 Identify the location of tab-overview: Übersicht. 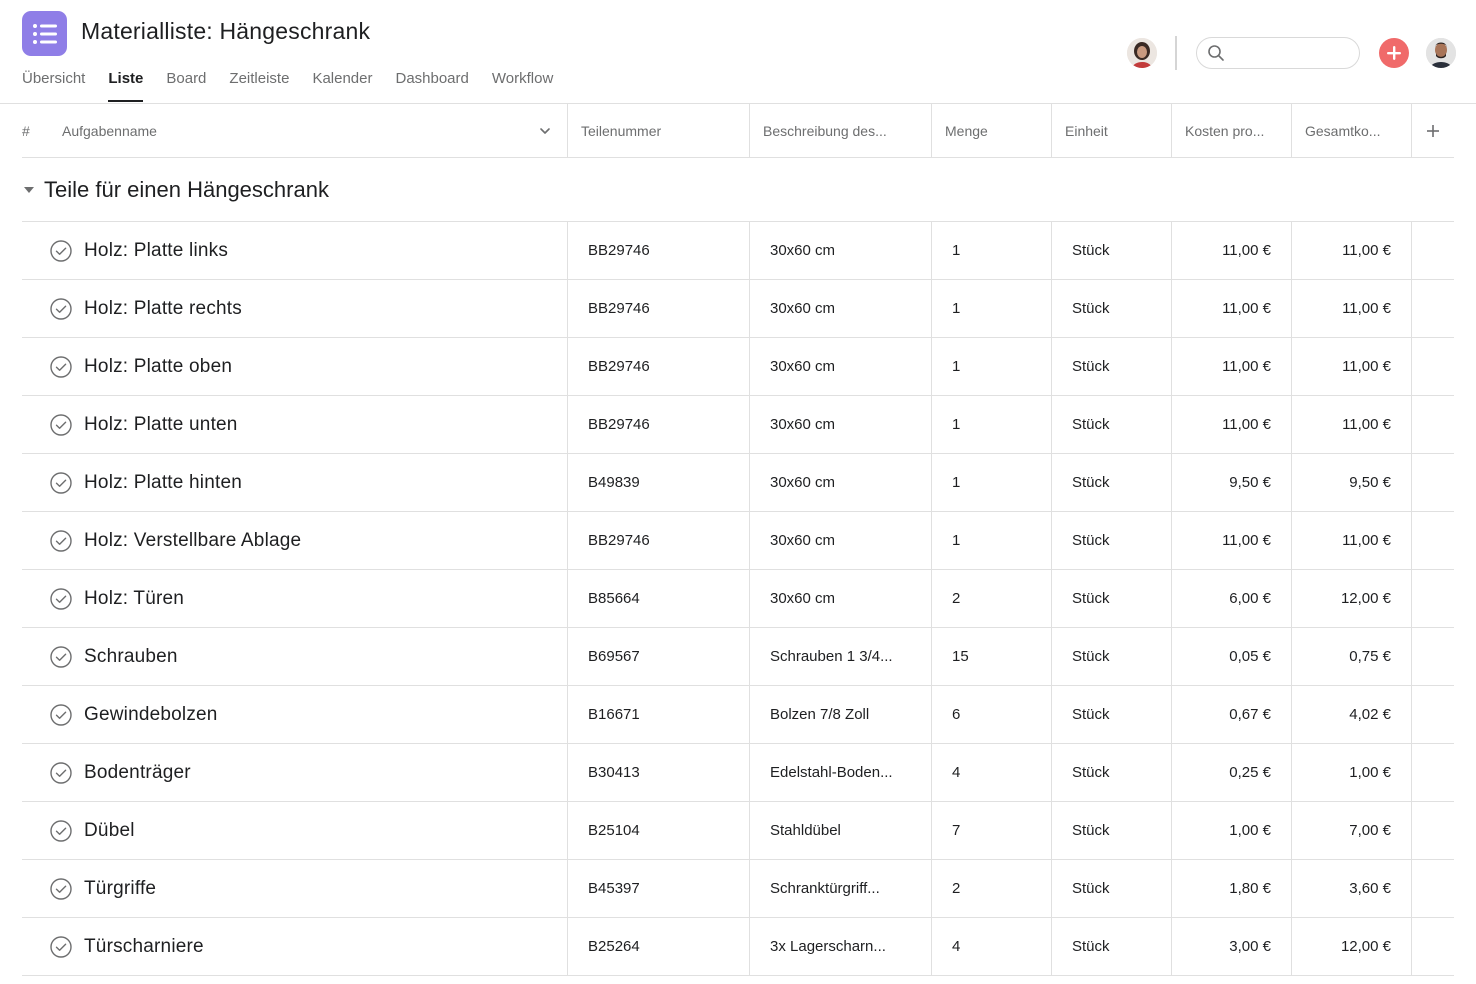
(53, 86).